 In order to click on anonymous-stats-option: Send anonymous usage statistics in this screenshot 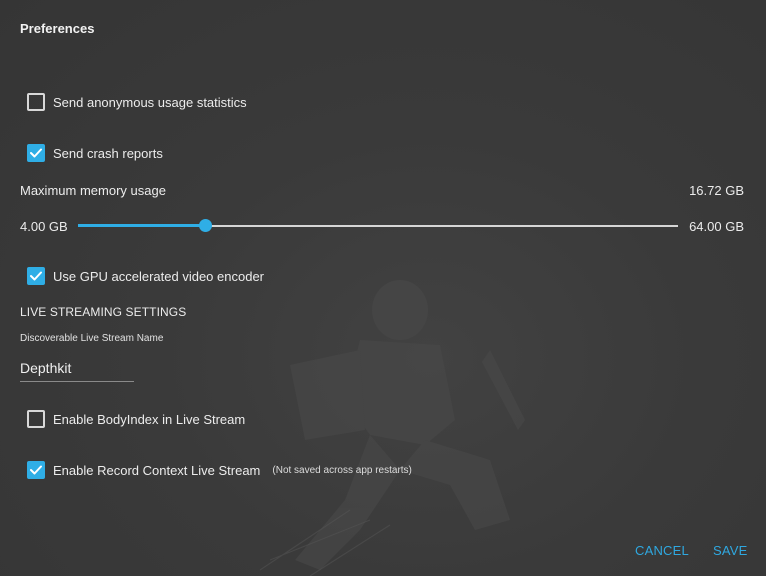, I will do `click(137, 102)`.